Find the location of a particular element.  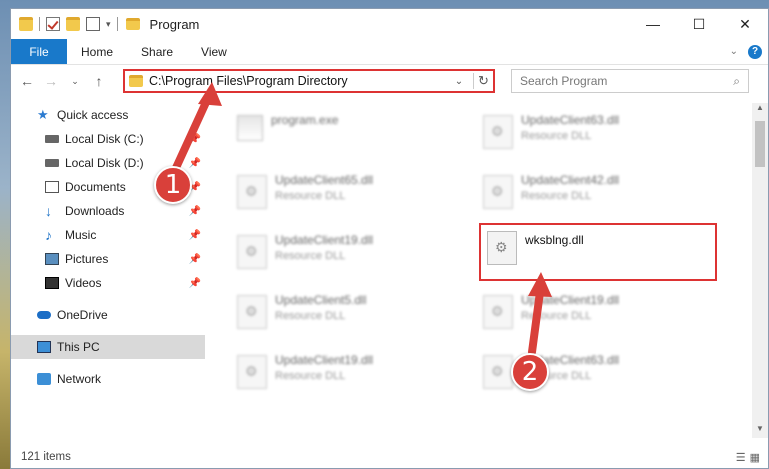

sidebar-item-videos: Videos 📌 is located at coordinates (108, 283).